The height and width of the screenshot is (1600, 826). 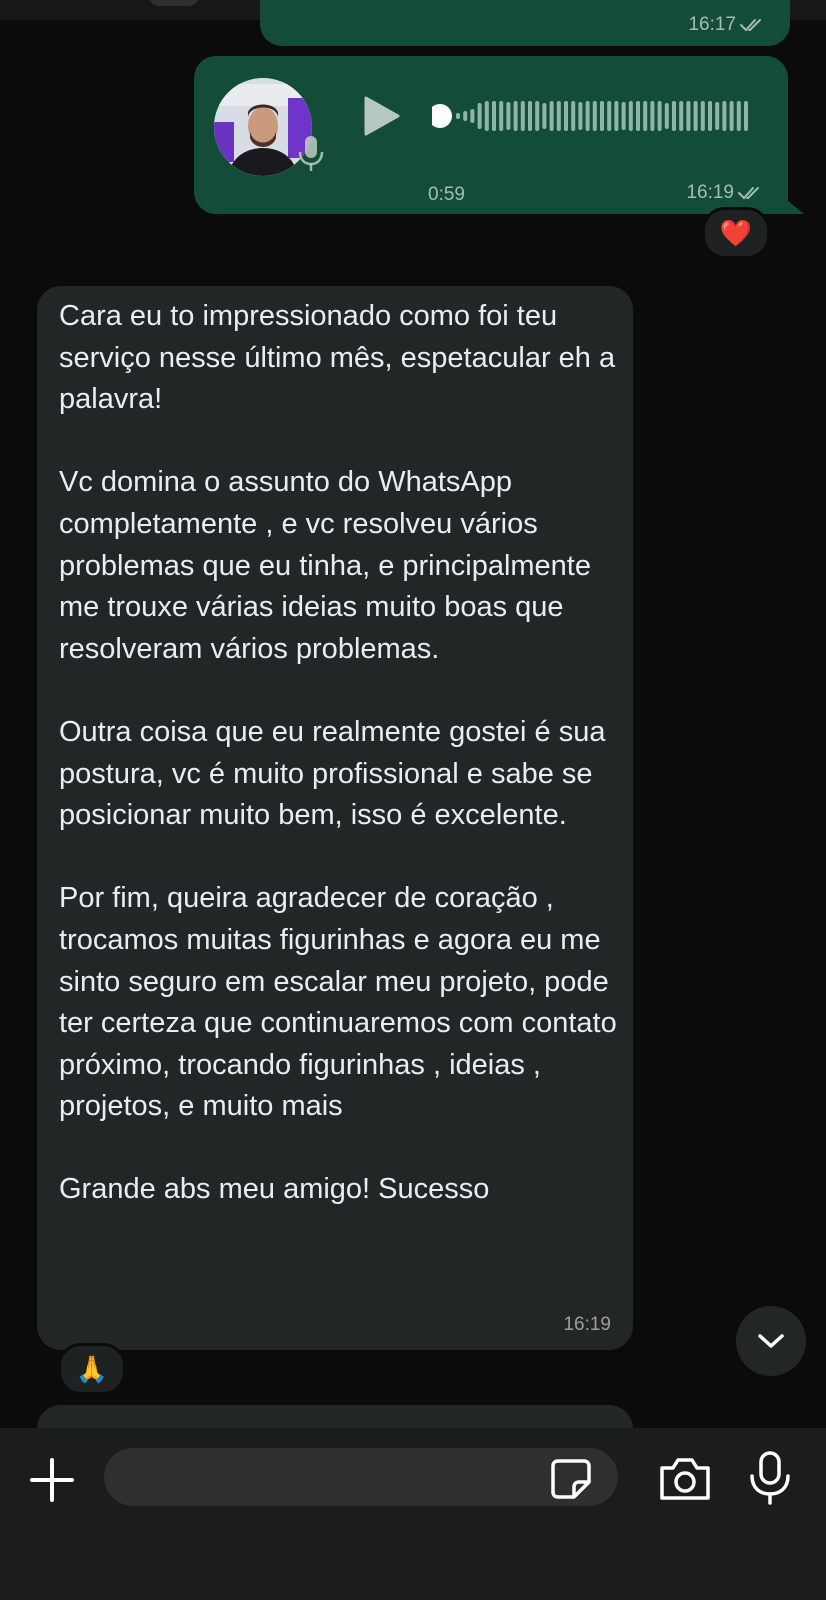 What do you see at coordinates (446, 194) in the screenshot?
I see `voice-duration: 0:59` at bounding box center [446, 194].